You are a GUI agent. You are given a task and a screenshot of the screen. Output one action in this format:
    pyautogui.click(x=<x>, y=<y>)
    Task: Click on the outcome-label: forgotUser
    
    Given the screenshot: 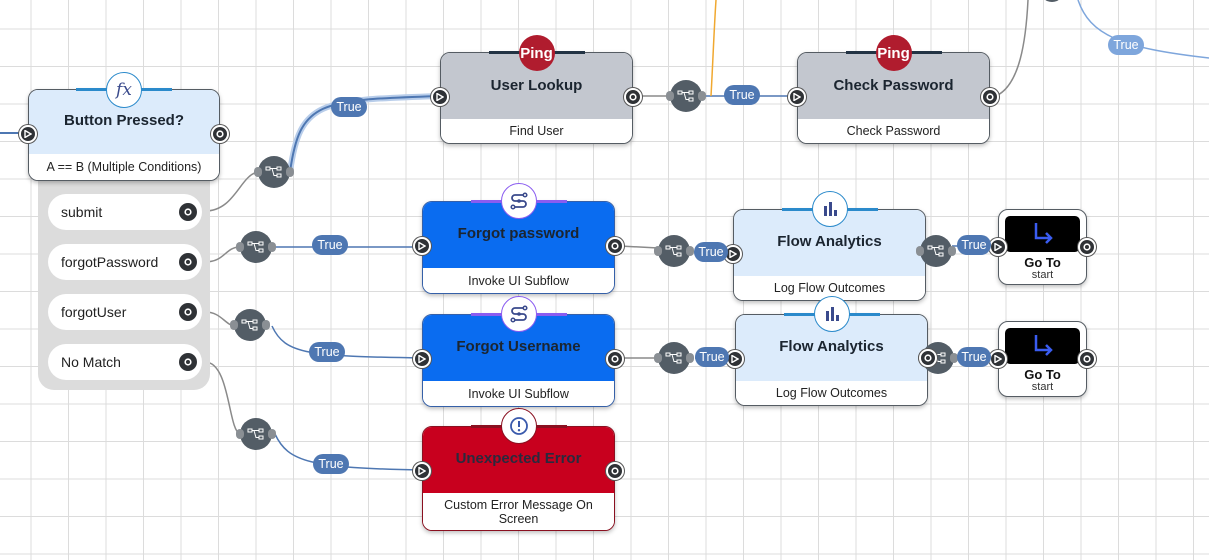 What is the action you would take?
    pyautogui.click(x=94, y=312)
    